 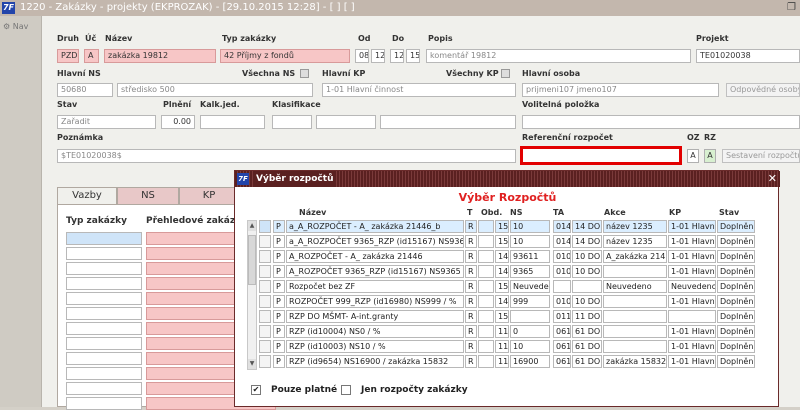 What do you see at coordinates (558, 56) in the screenshot?
I see `popis-field: komentář 19812` at bounding box center [558, 56].